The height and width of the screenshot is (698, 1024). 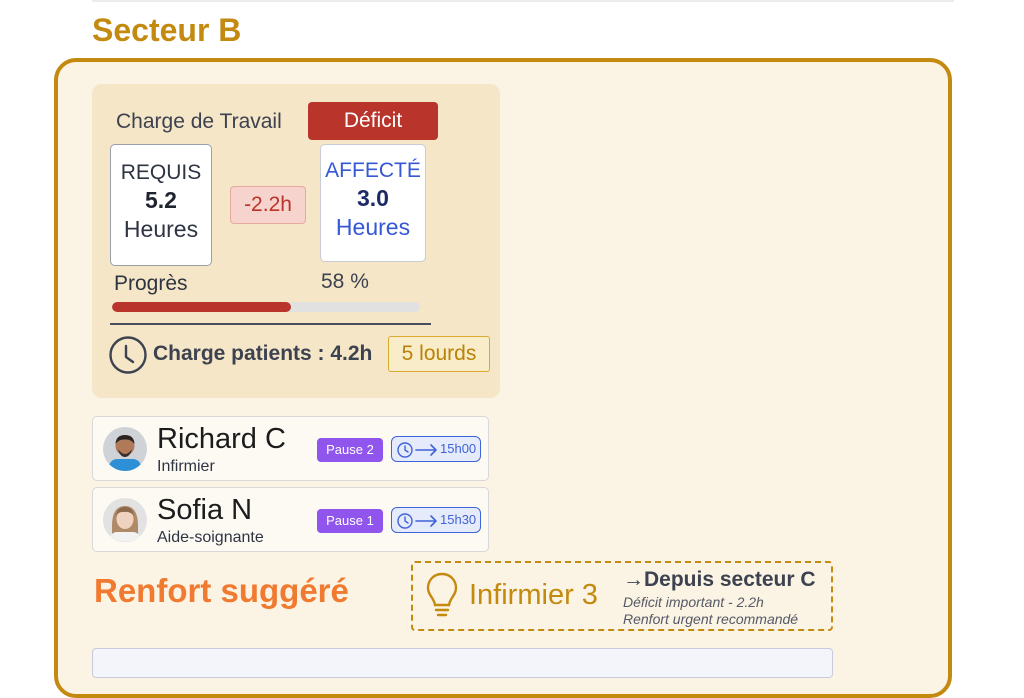 I want to click on sector-title: Secteur B, so click(x=167, y=30).